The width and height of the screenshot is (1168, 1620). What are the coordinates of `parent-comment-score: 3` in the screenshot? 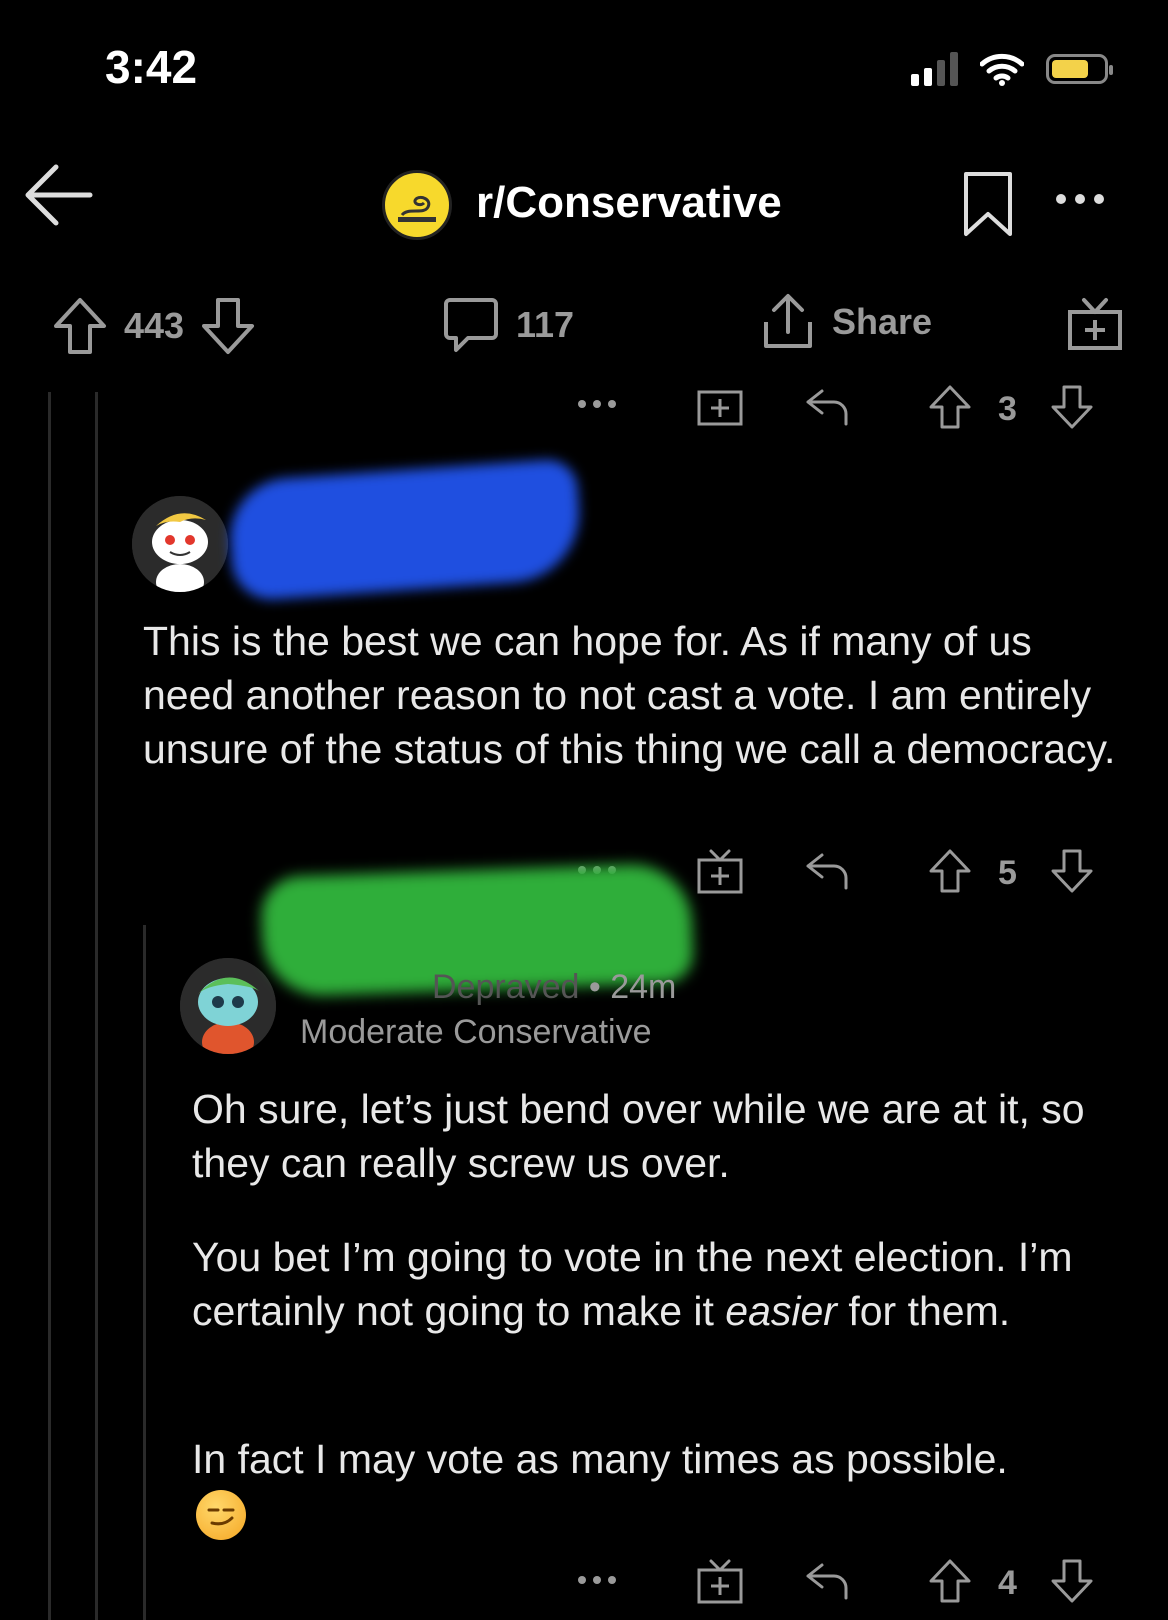 It's located at (1007, 409).